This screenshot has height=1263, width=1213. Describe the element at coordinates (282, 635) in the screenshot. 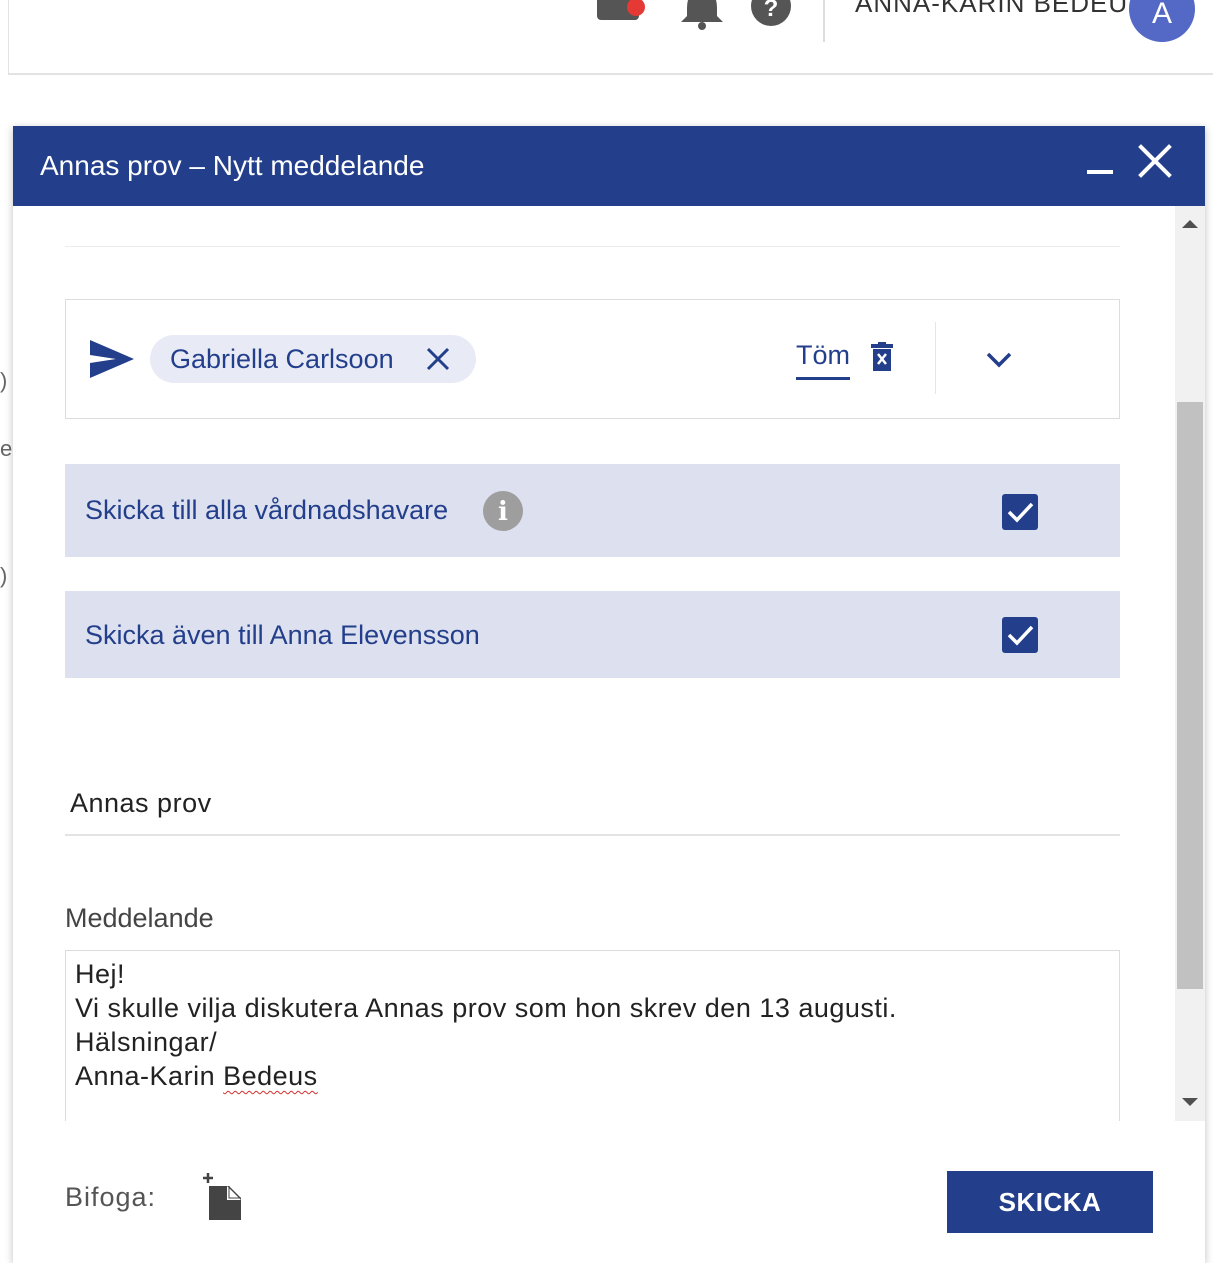

I see `option-label: Skicka även till Anna Elevensson` at that location.